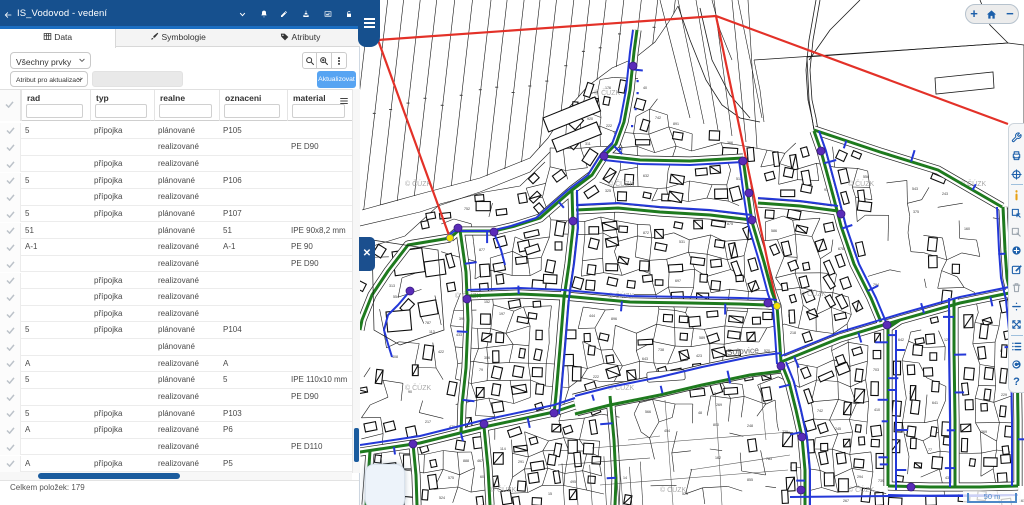 The width and height of the screenshot is (1024, 505). What do you see at coordinates (881, 481) in the screenshot?
I see `svg-text: 739` at bounding box center [881, 481].